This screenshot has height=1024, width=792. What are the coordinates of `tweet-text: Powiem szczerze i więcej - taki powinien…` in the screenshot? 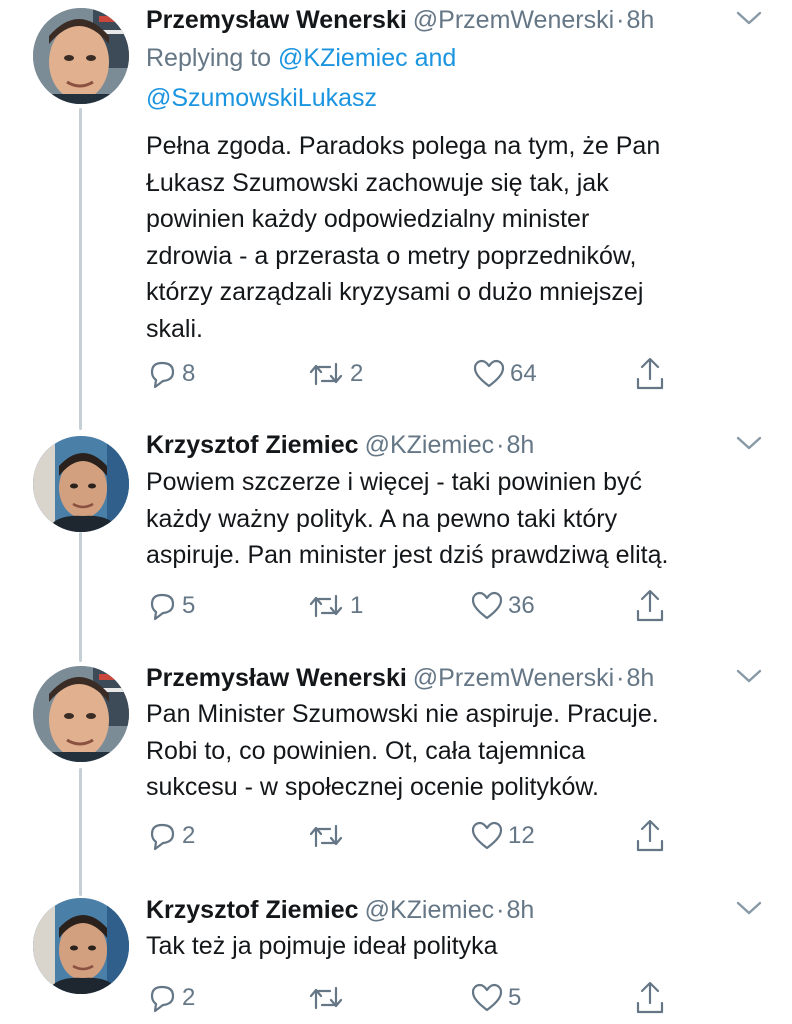 It's located at (456, 519).